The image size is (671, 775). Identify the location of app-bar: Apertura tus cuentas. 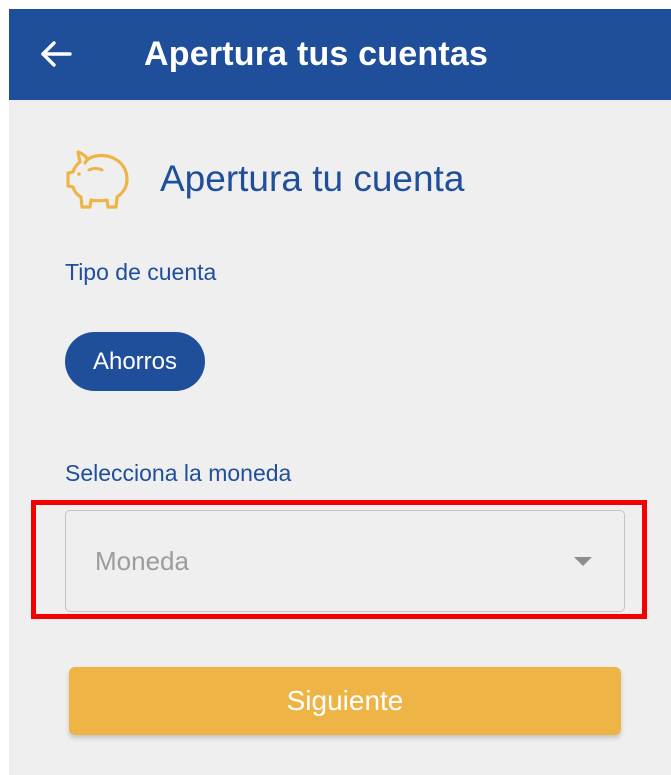
(340, 54).